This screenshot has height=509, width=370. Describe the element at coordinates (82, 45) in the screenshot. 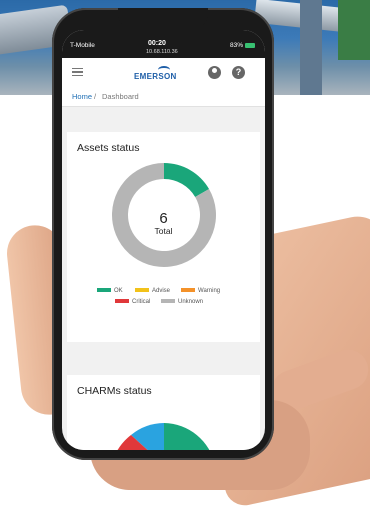

I see `carrier-label: T-Mobile` at that location.